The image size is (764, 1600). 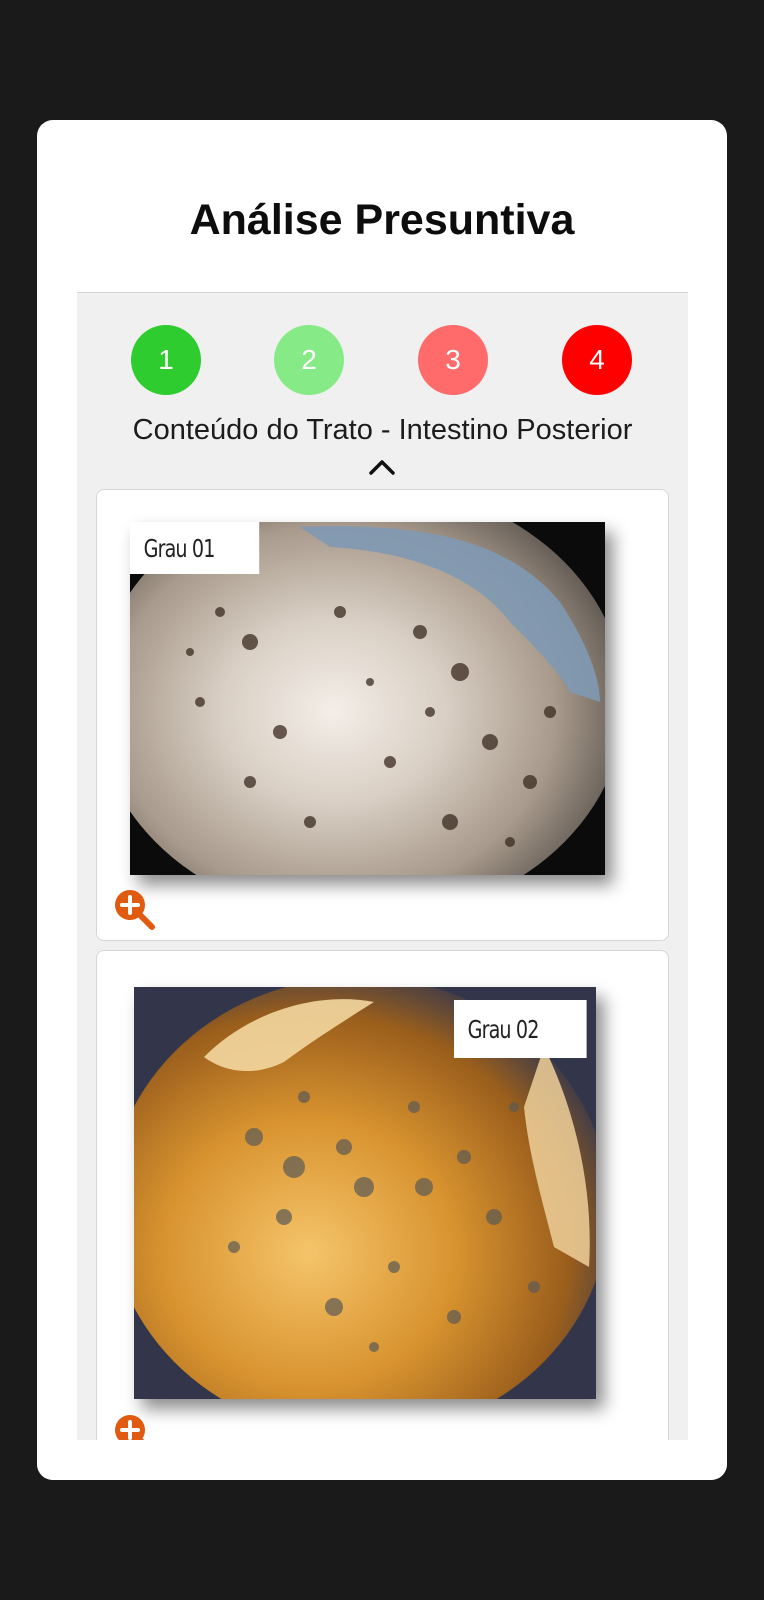 What do you see at coordinates (309, 360) in the screenshot?
I see `grade-2-button: 2` at bounding box center [309, 360].